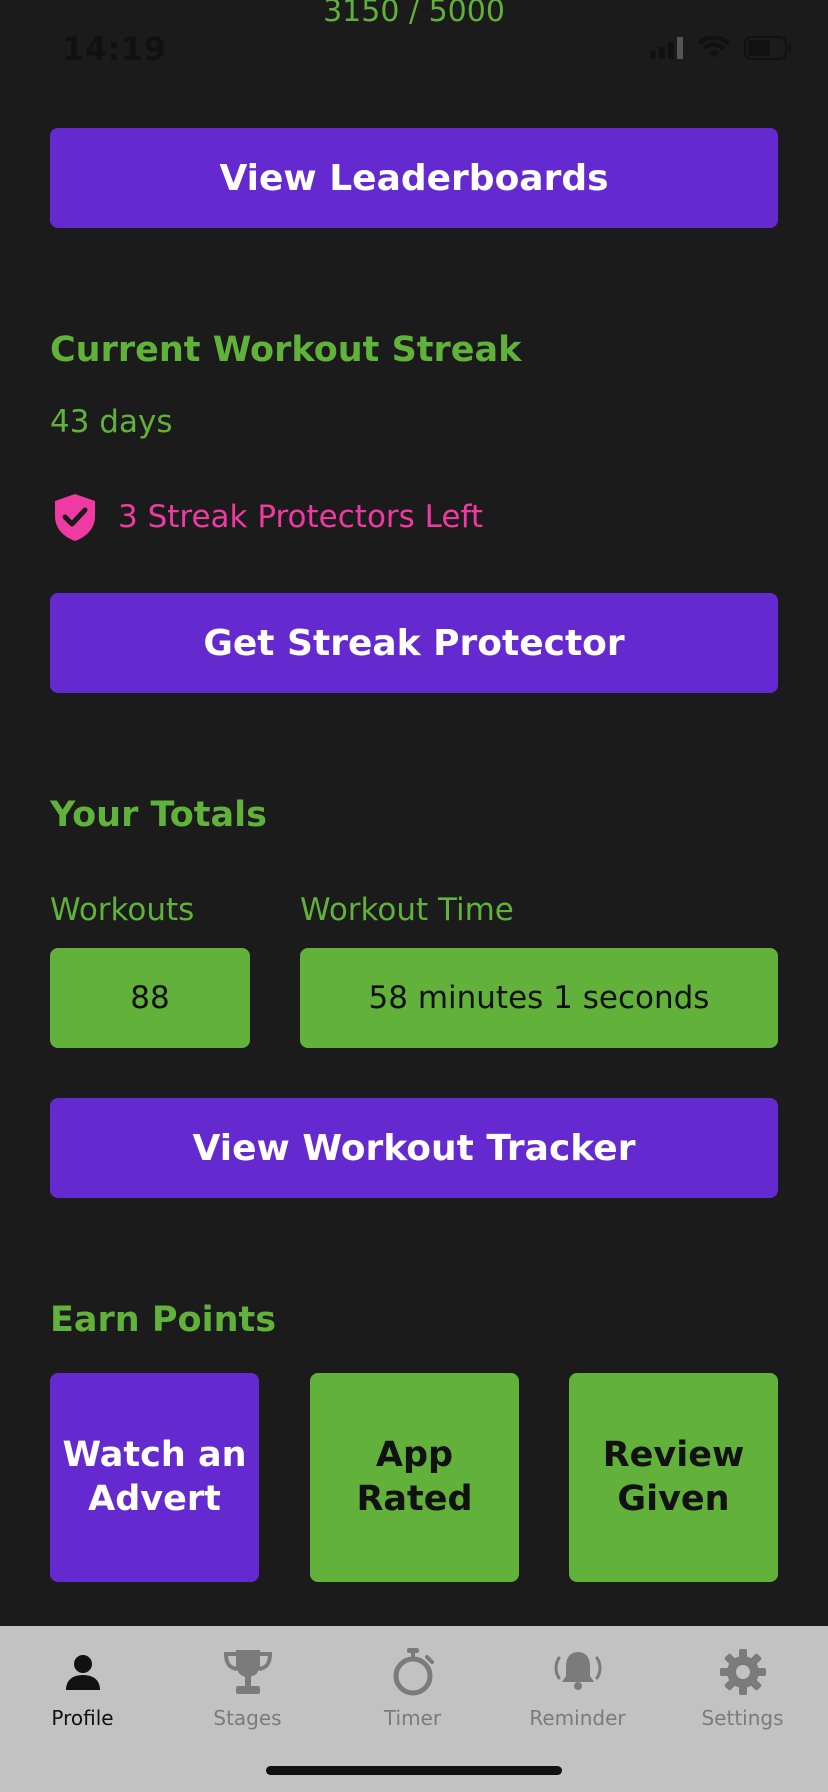 The height and width of the screenshot is (1792, 828). I want to click on tab-timer: Timer, so click(412, 1687).